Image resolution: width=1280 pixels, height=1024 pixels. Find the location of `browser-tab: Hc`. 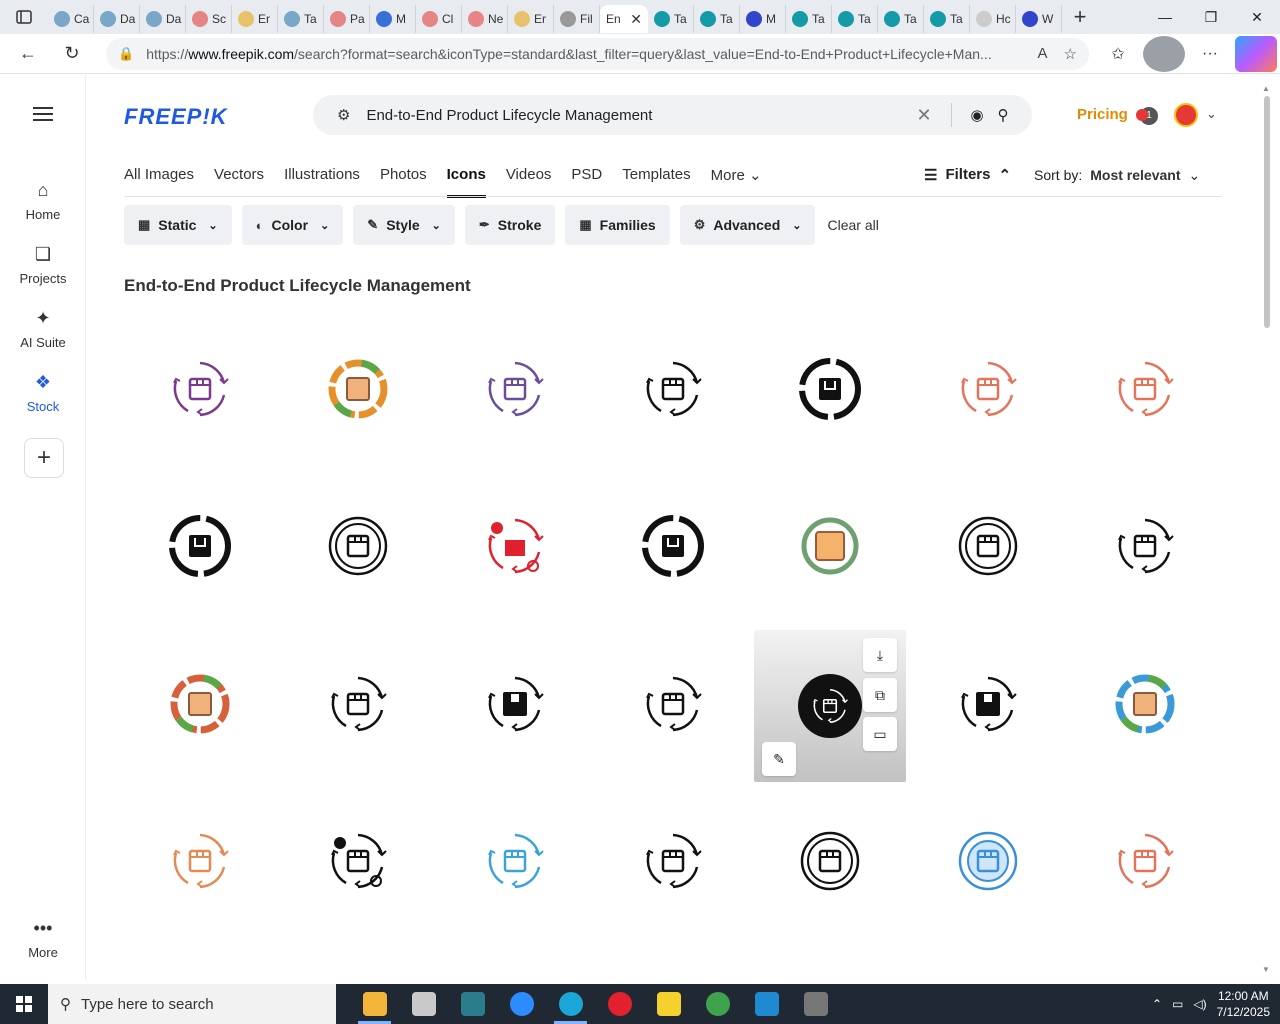

browser-tab: Hc is located at coordinates (993, 19).